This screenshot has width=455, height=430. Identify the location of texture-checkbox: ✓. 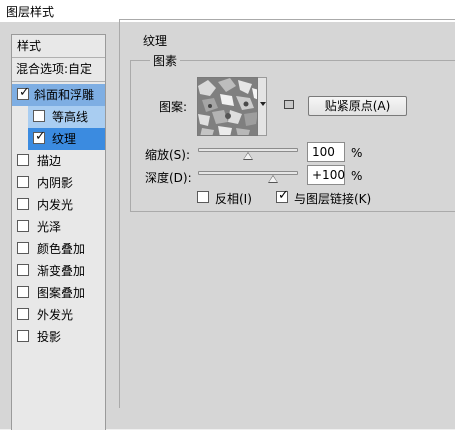
(39, 136).